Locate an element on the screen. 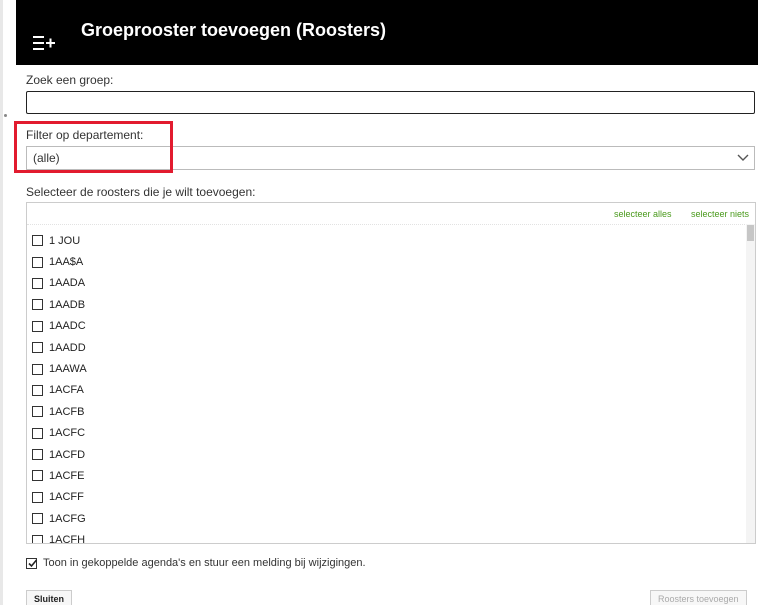 This screenshot has width=758, height=605. list-toolbar: selecteer alles selecteer niets is located at coordinates (391, 214).